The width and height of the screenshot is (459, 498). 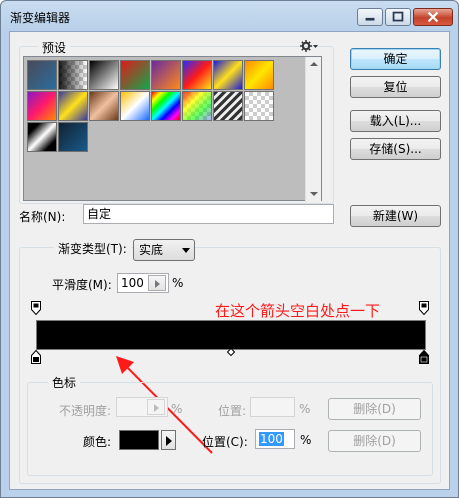 What do you see at coordinates (424, 357) in the screenshot?
I see `color-stop-right` at bounding box center [424, 357].